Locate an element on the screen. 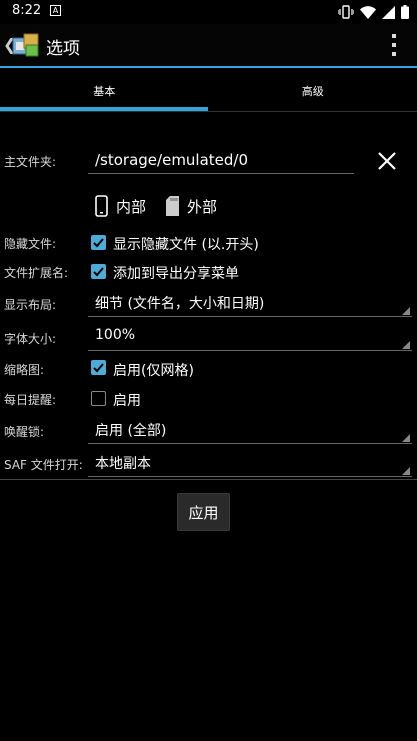  hidden-files-checkbox is located at coordinates (98, 242).